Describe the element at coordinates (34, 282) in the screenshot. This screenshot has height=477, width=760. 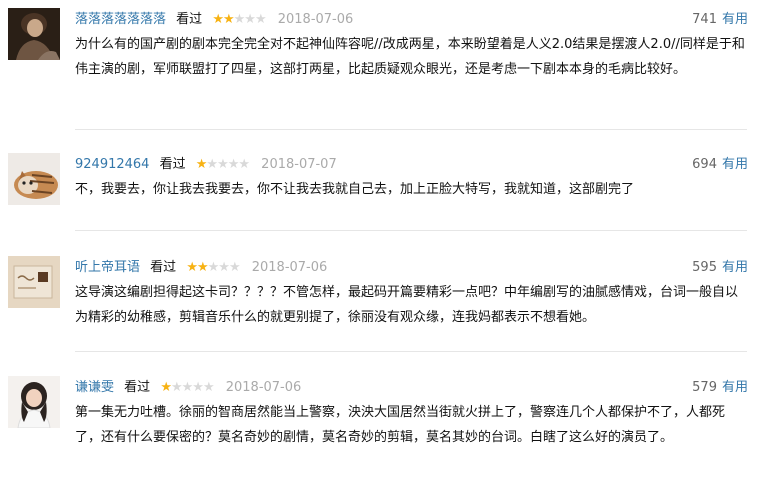
I see `note-drawing-avatar-icon` at that location.